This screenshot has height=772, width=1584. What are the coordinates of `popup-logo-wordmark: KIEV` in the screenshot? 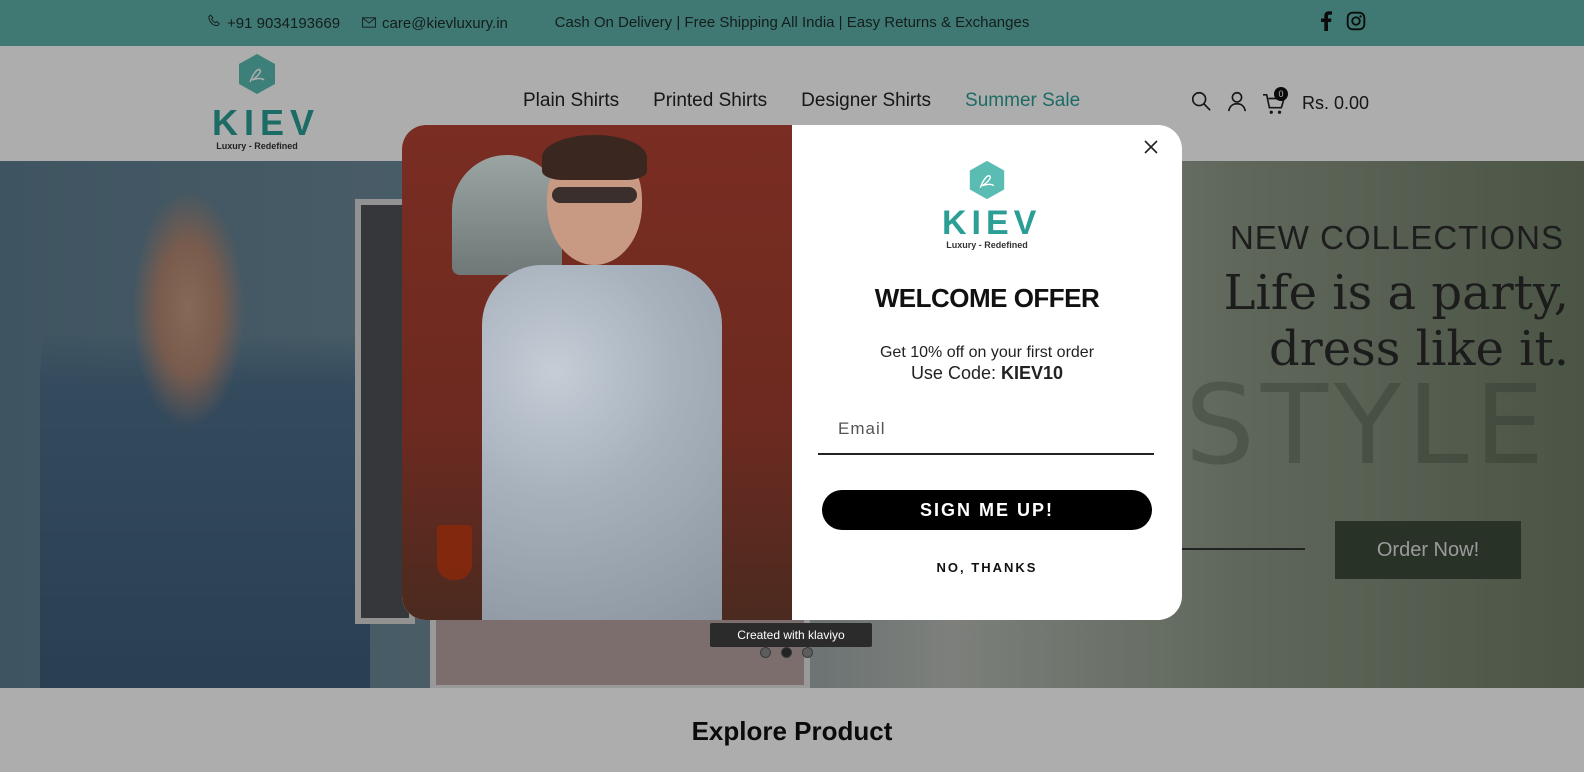 It's located at (992, 223).